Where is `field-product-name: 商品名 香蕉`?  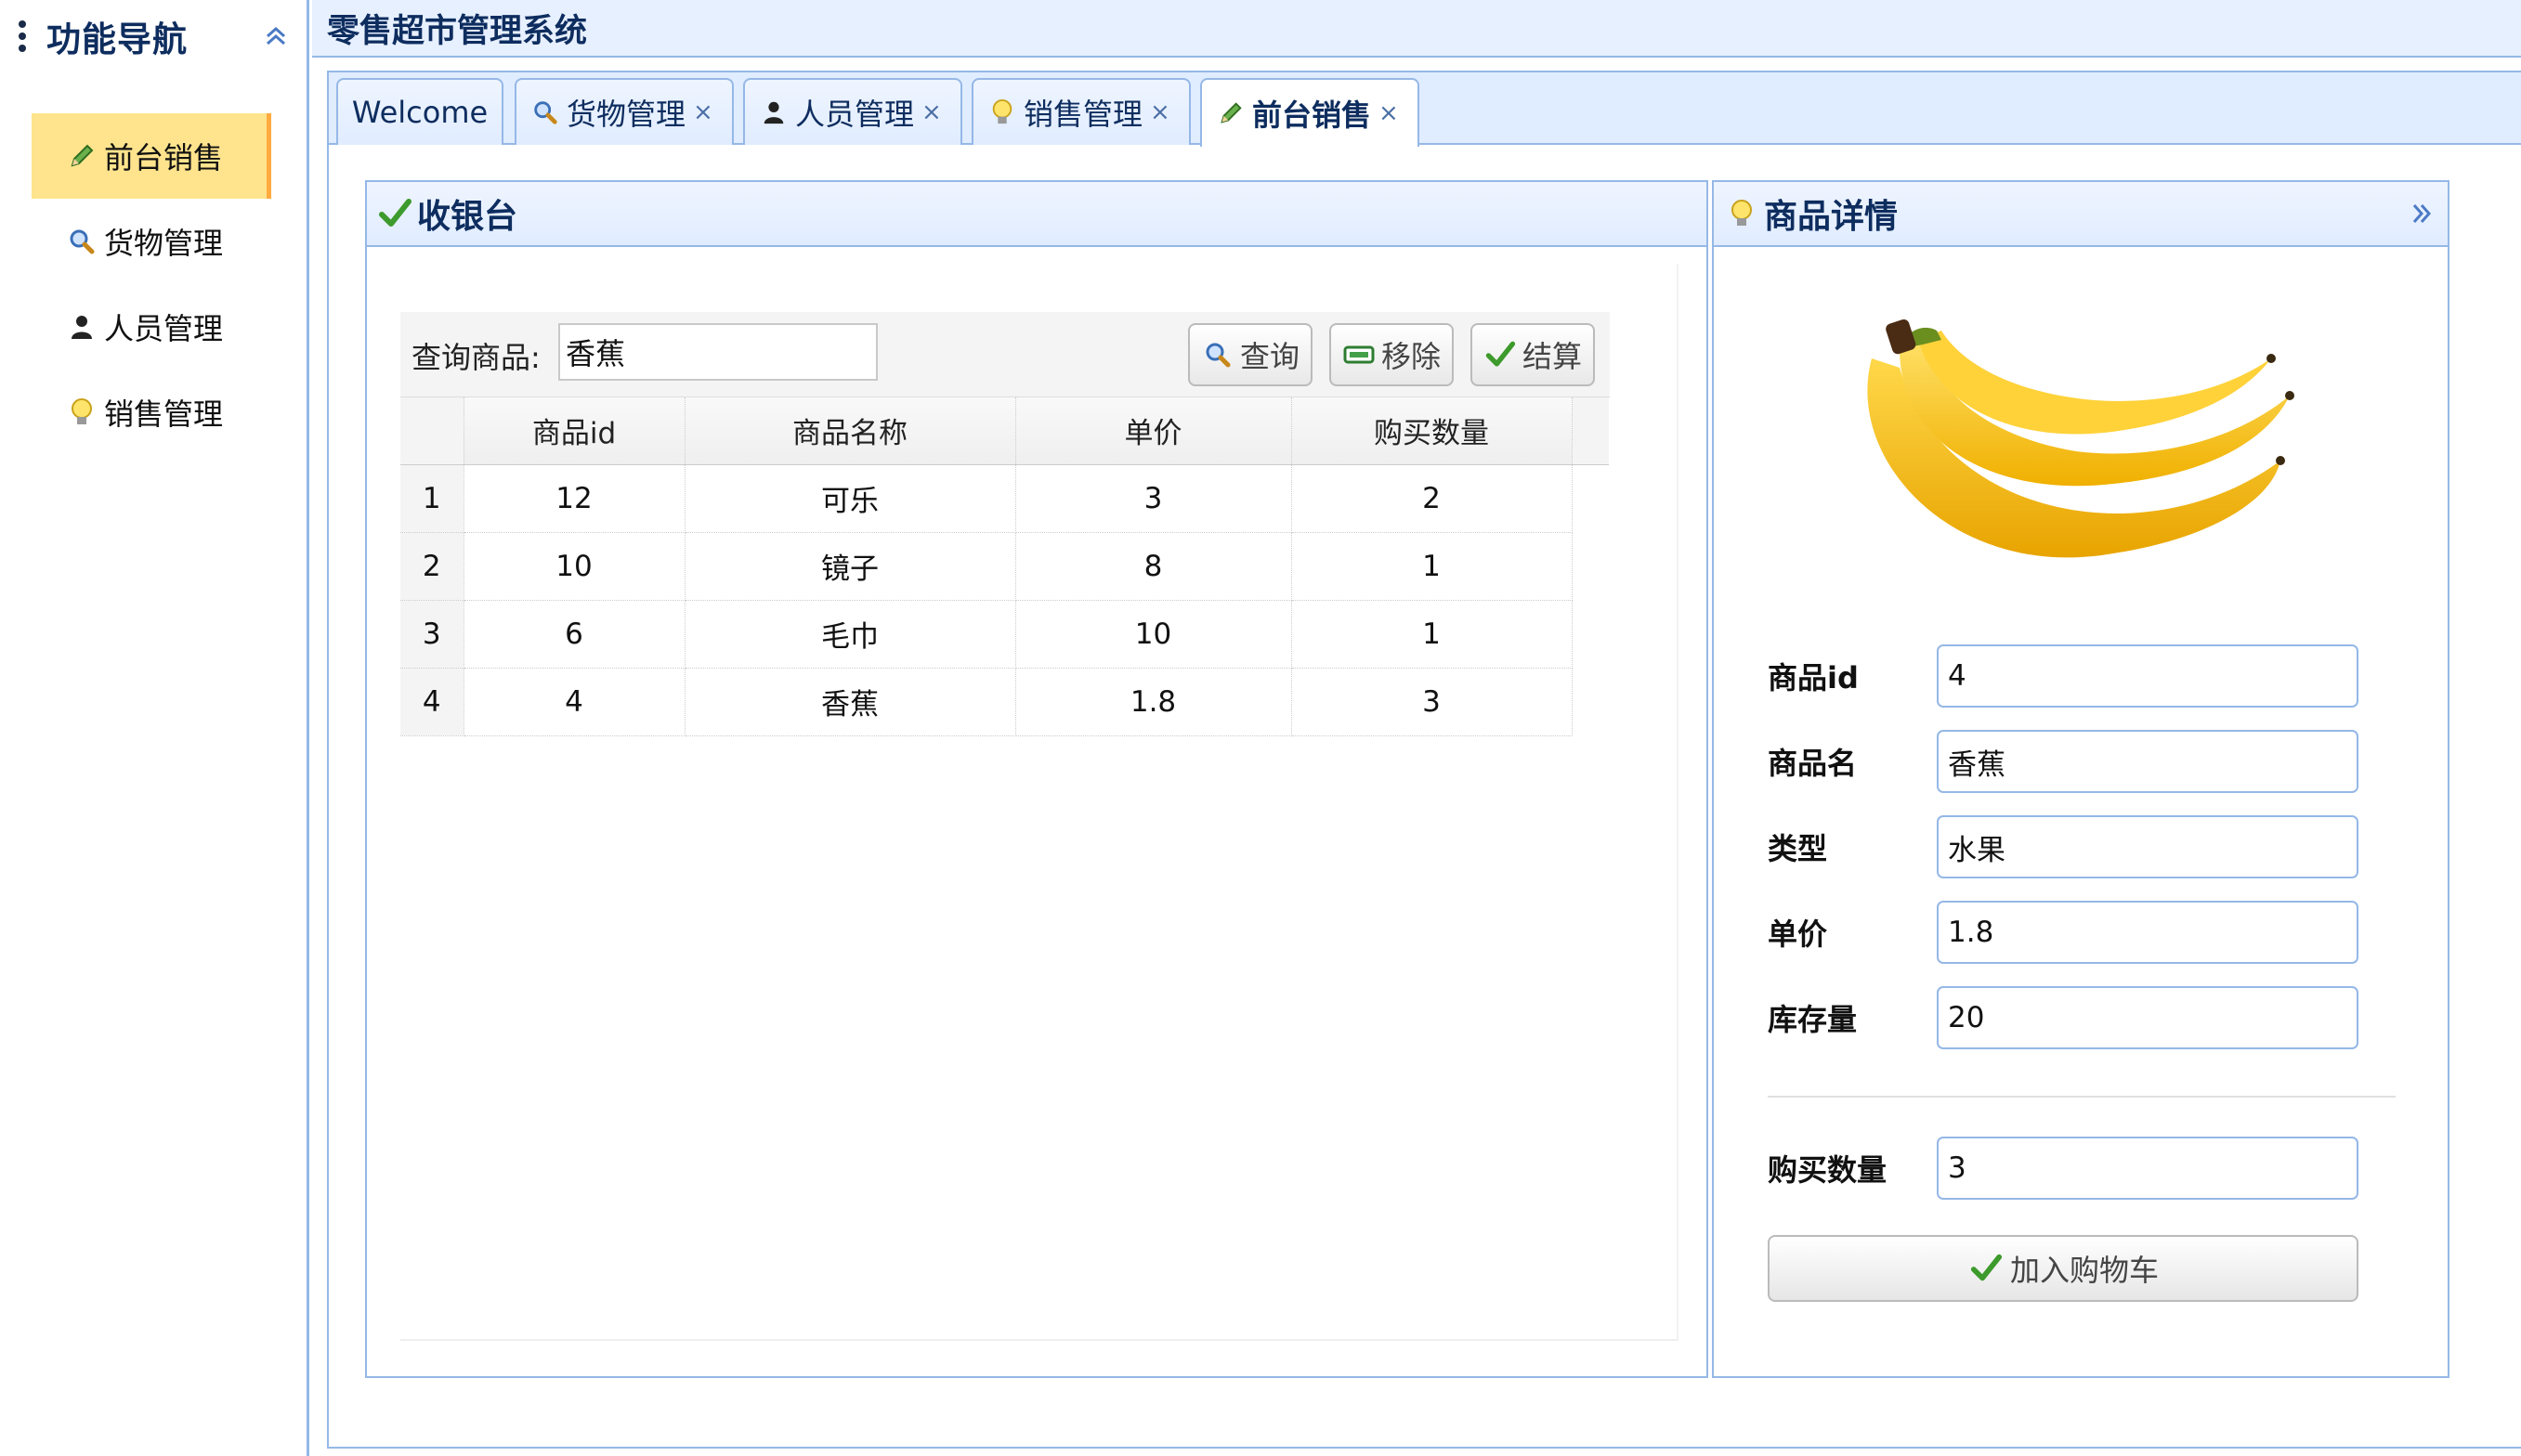
field-product-name: 商品名 香蕉 is located at coordinates (2063, 761).